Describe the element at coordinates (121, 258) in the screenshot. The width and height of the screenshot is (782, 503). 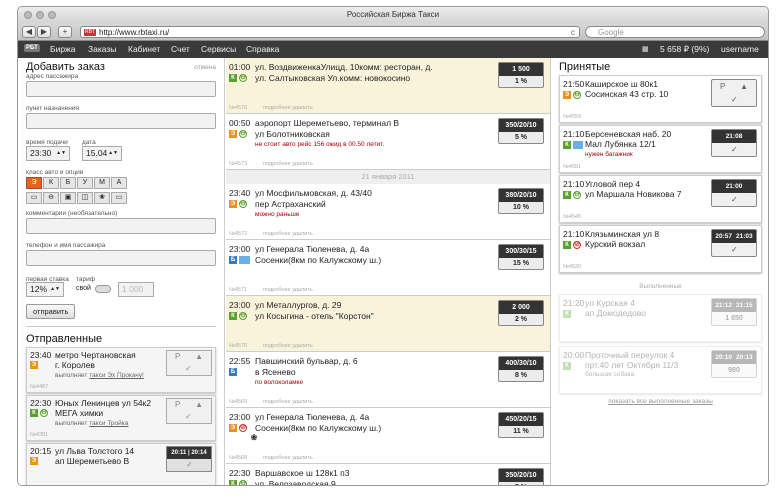
I see `phone-input` at that location.